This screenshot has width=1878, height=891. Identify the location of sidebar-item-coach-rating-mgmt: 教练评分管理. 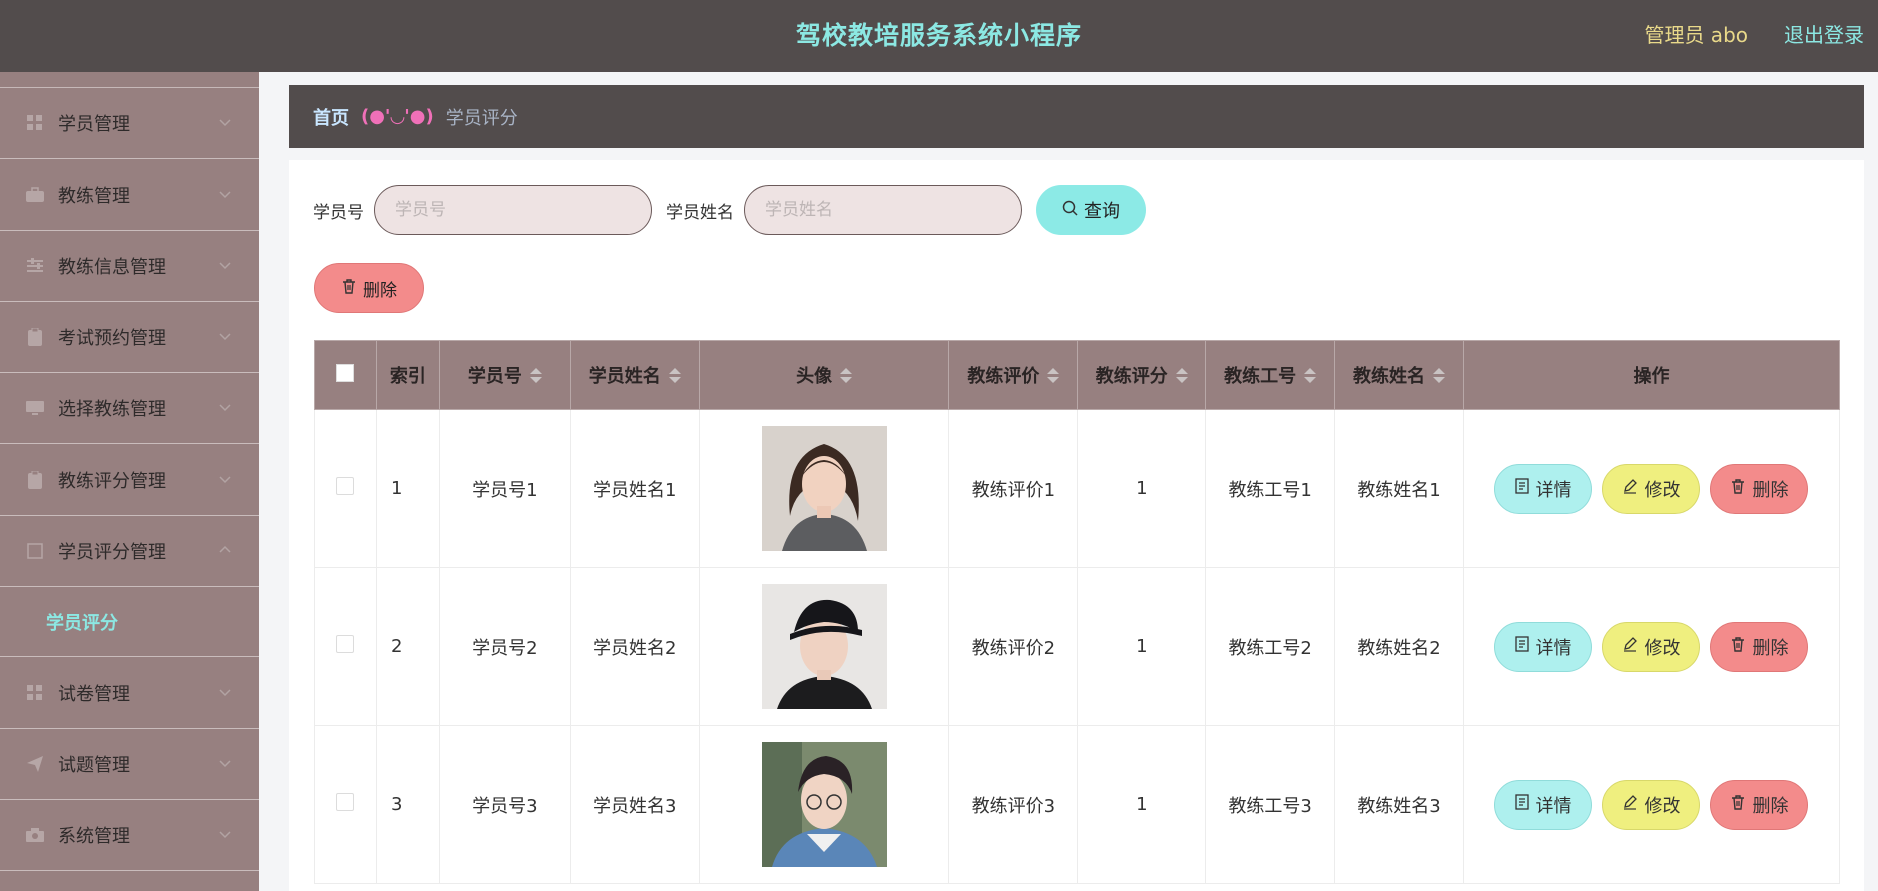
(129, 480).